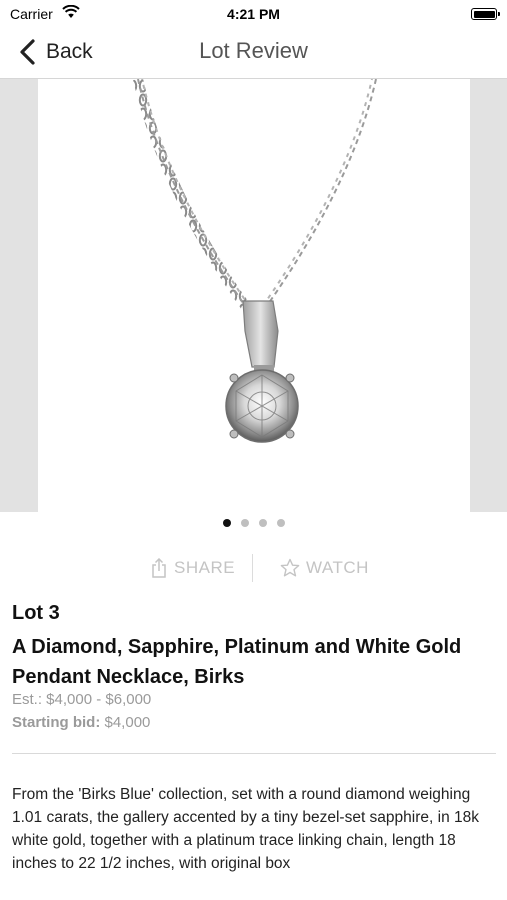 This screenshot has width=507, height=900. Describe the element at coordinates (82, 699) in the screenshot. I see `estimate-text: Est.: $4,000 - $6,000` at that location.